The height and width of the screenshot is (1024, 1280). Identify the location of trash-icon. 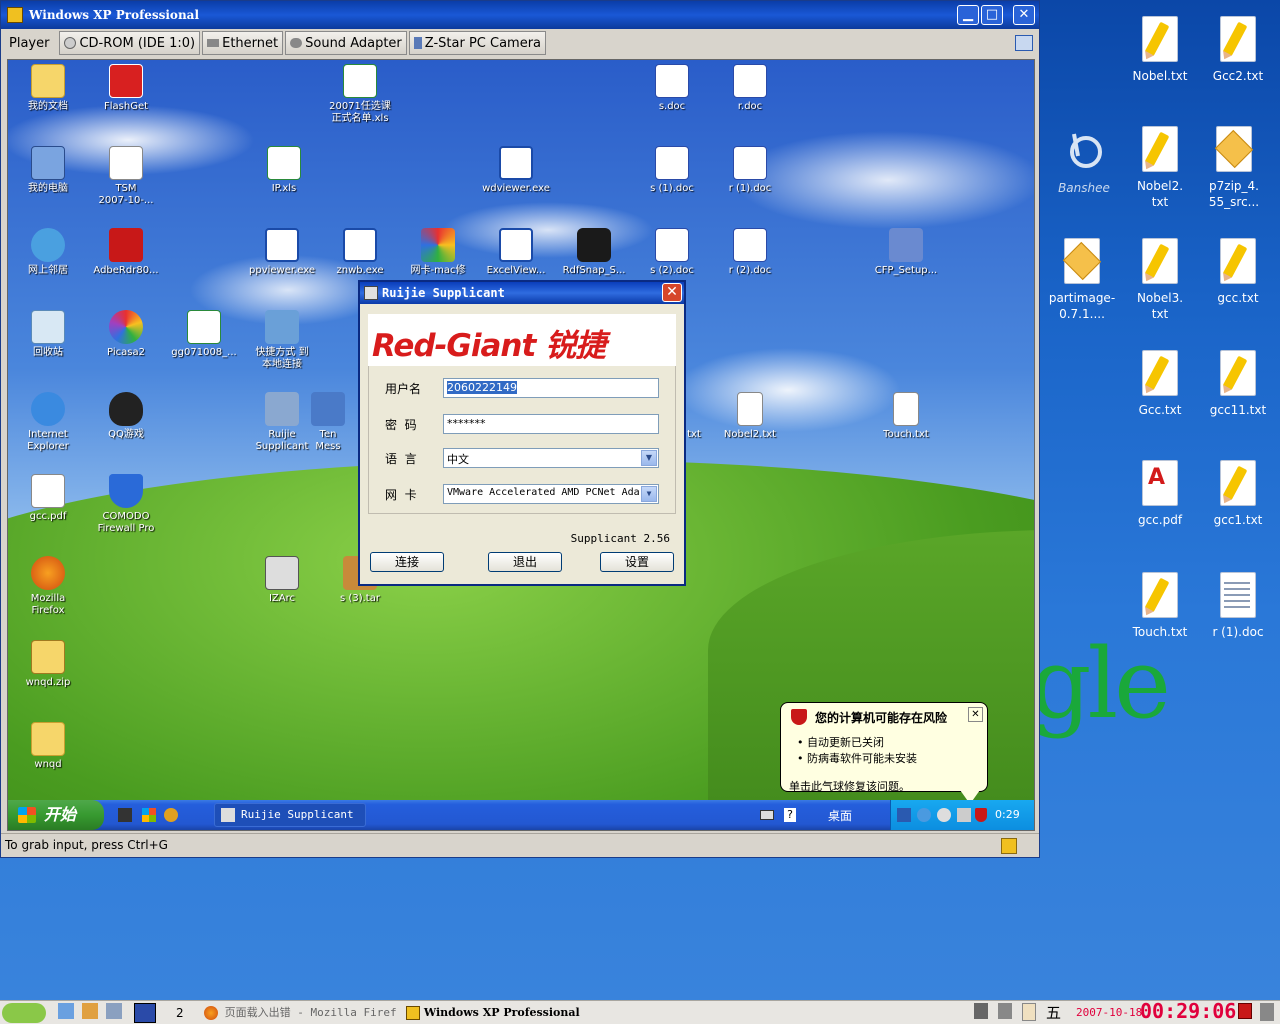
(1267, 1012).